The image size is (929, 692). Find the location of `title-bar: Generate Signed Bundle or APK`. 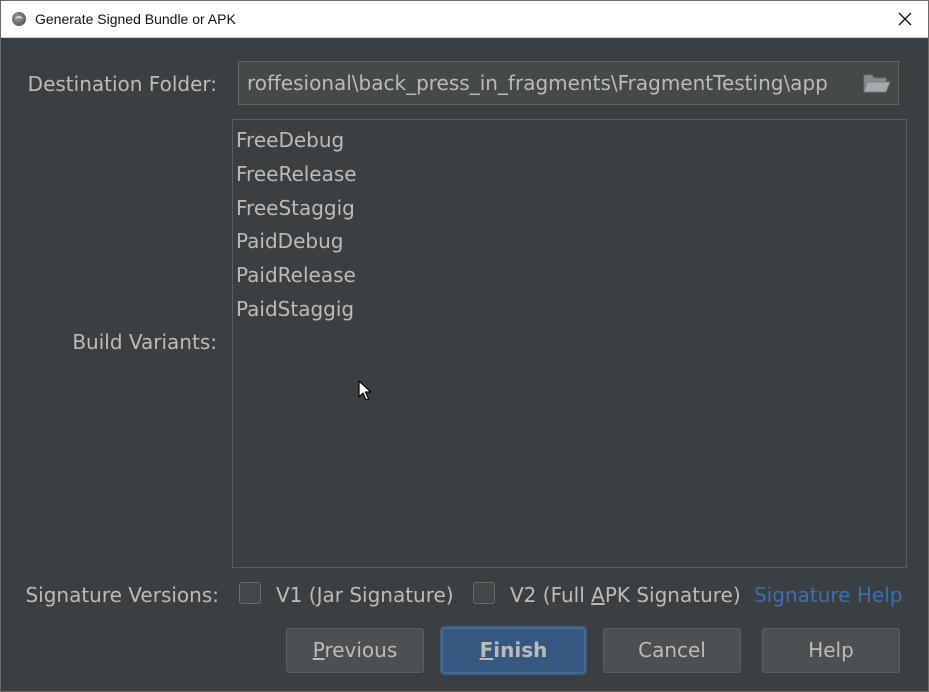

title-bar: Generate Signed Bundle or APK is located at coordinates (464, 19).